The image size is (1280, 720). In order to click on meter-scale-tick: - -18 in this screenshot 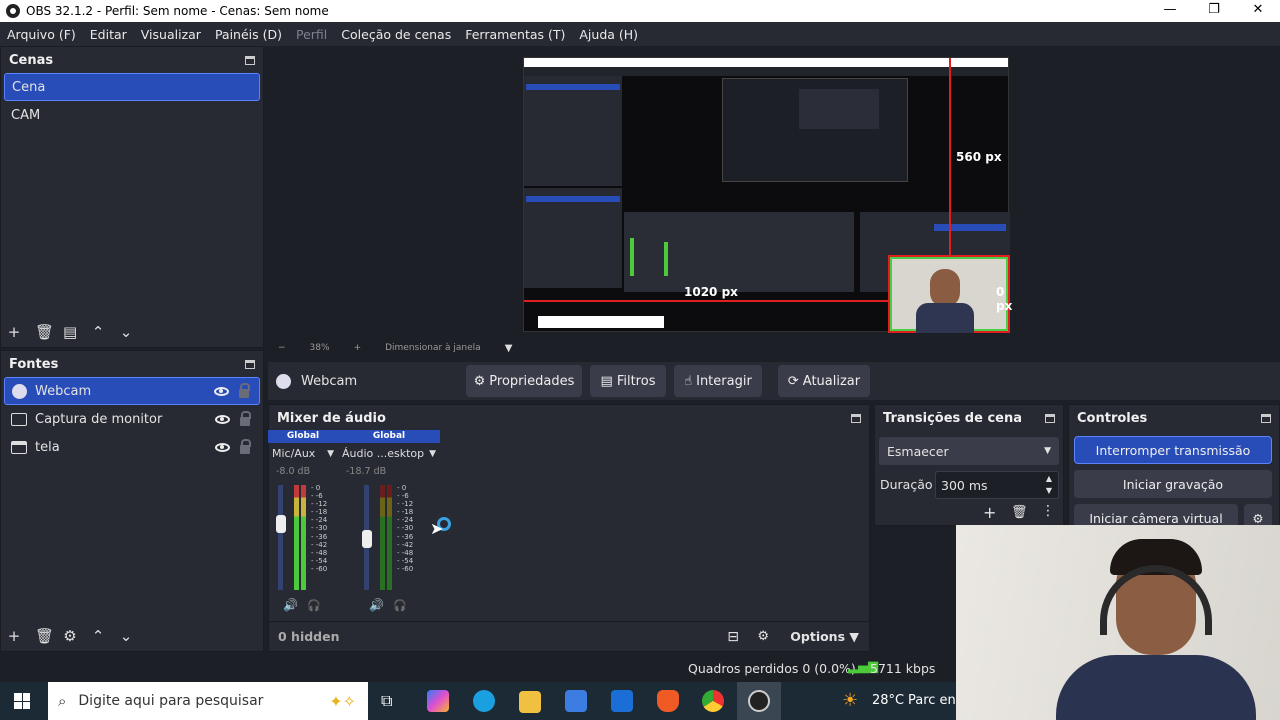, I will do `click(319, 512)`.